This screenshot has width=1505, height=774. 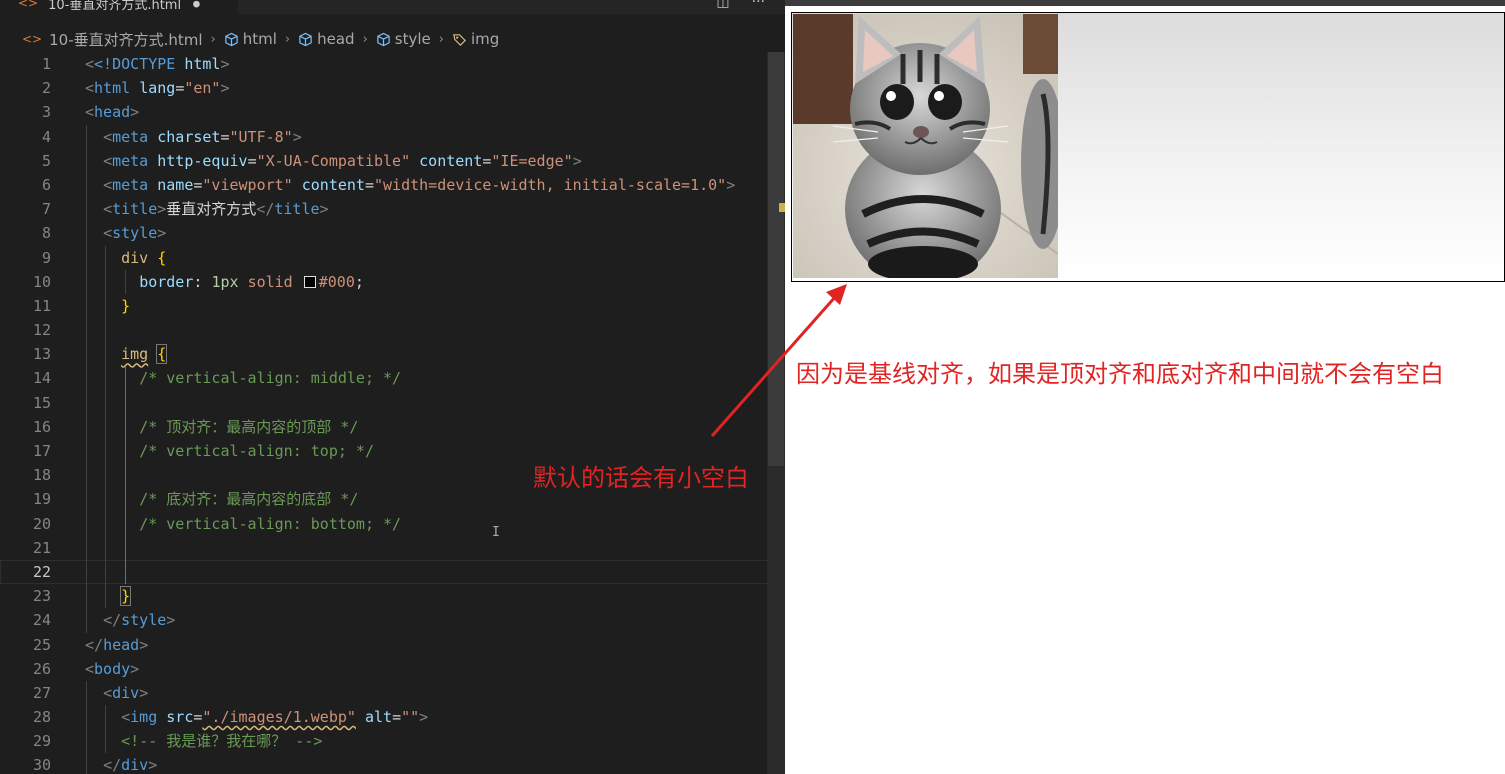 What do you see at coordinates (41, 571) in the screenshot?
I see `line-number: 22` at bounding box center [41, 571].